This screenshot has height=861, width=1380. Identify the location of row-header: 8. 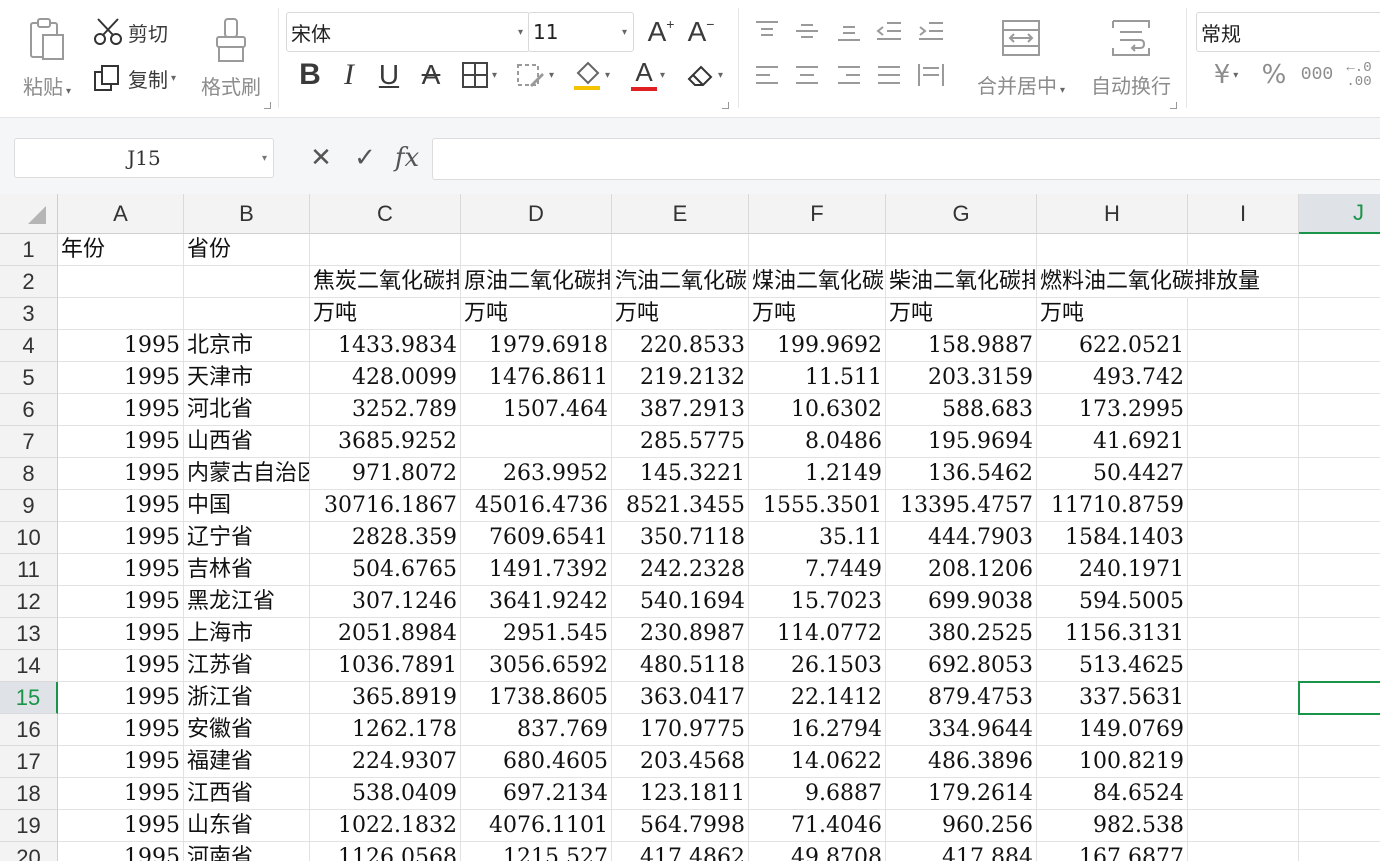
(29, 474).